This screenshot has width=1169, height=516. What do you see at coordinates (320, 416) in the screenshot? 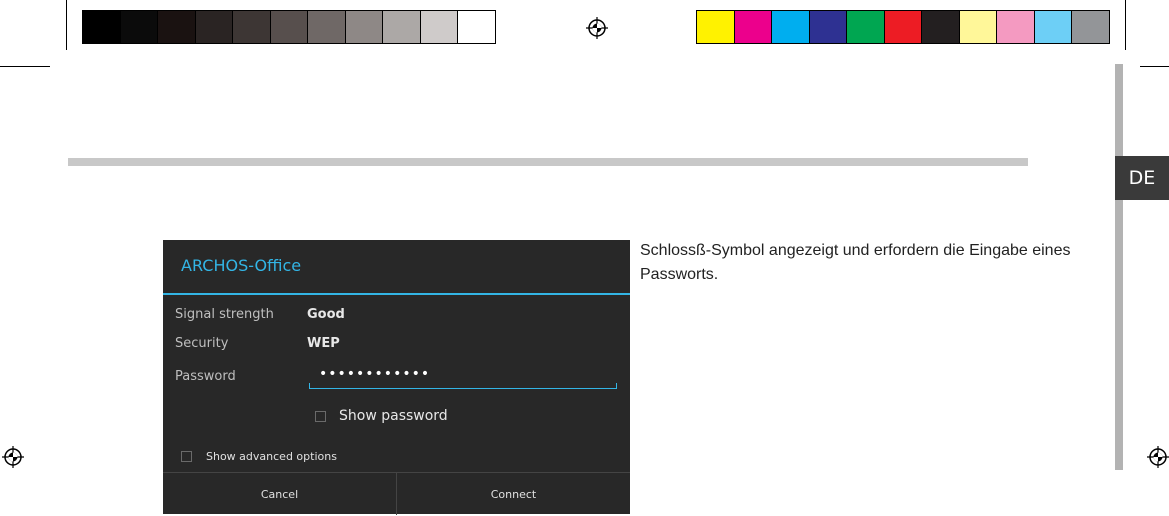
I see `show-password-checkbox` at bounding box center [320, 416].